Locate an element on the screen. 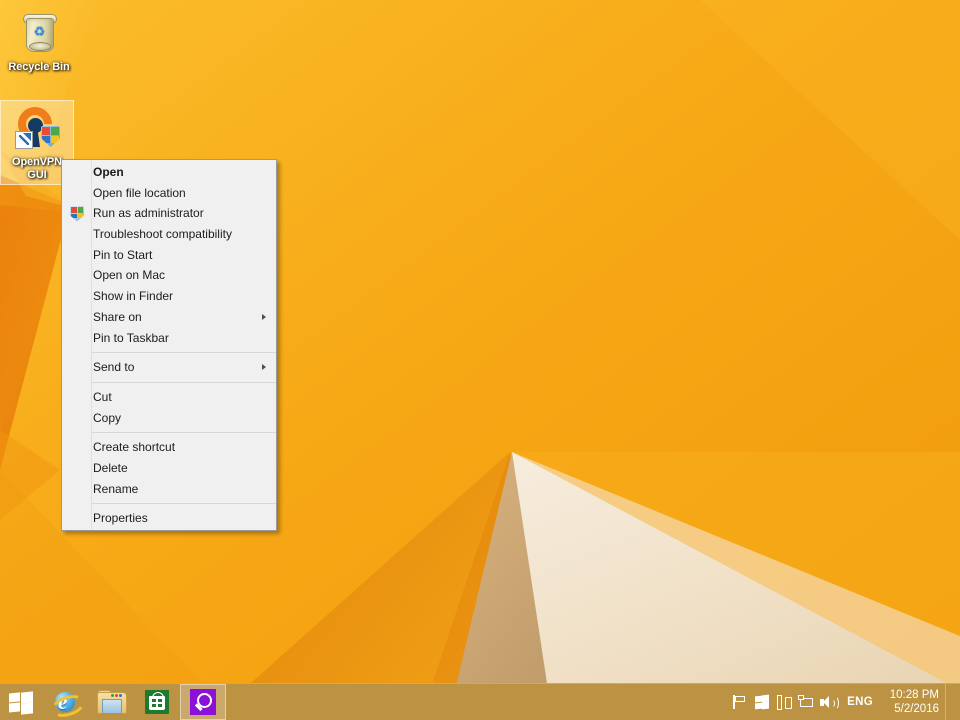  context-menu-item: Pin to Taskbar is located at coordinates (169, 338).